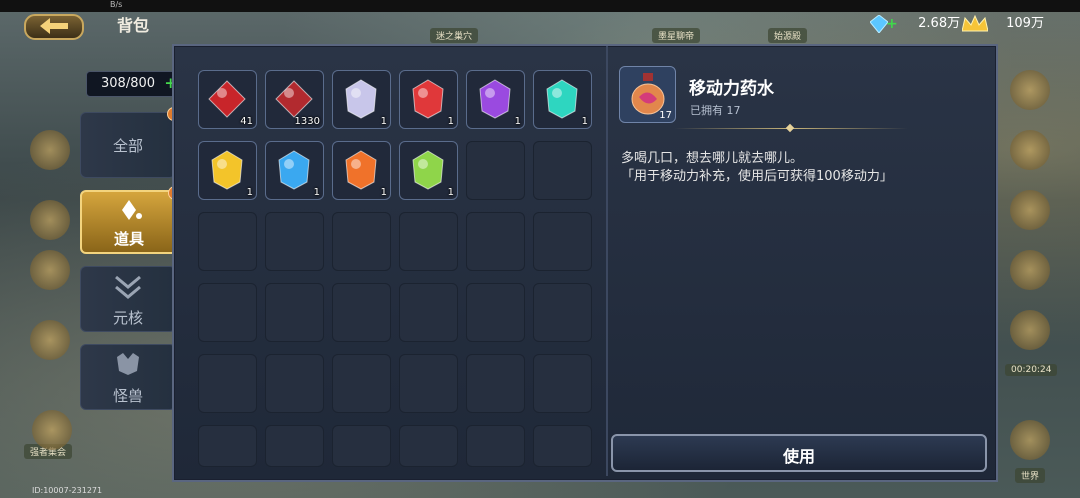 The image size is (1080, 498). What do you see at coordinates (128, 377) in the screenshot?
I see `tab-monster: 怪兽` at bounding box center [128, 377].